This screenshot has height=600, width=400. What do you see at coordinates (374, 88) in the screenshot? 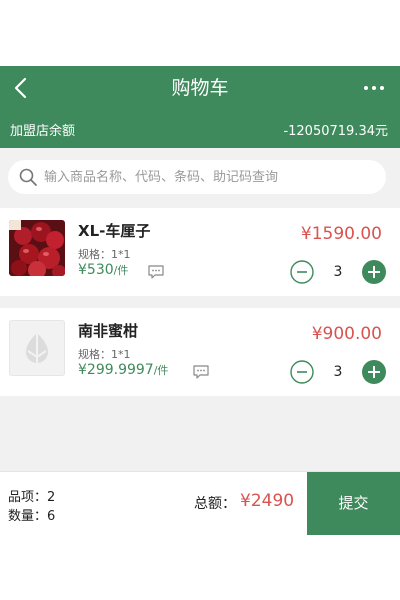
I see `more-dots-icon` at bounding box center [374, 88].